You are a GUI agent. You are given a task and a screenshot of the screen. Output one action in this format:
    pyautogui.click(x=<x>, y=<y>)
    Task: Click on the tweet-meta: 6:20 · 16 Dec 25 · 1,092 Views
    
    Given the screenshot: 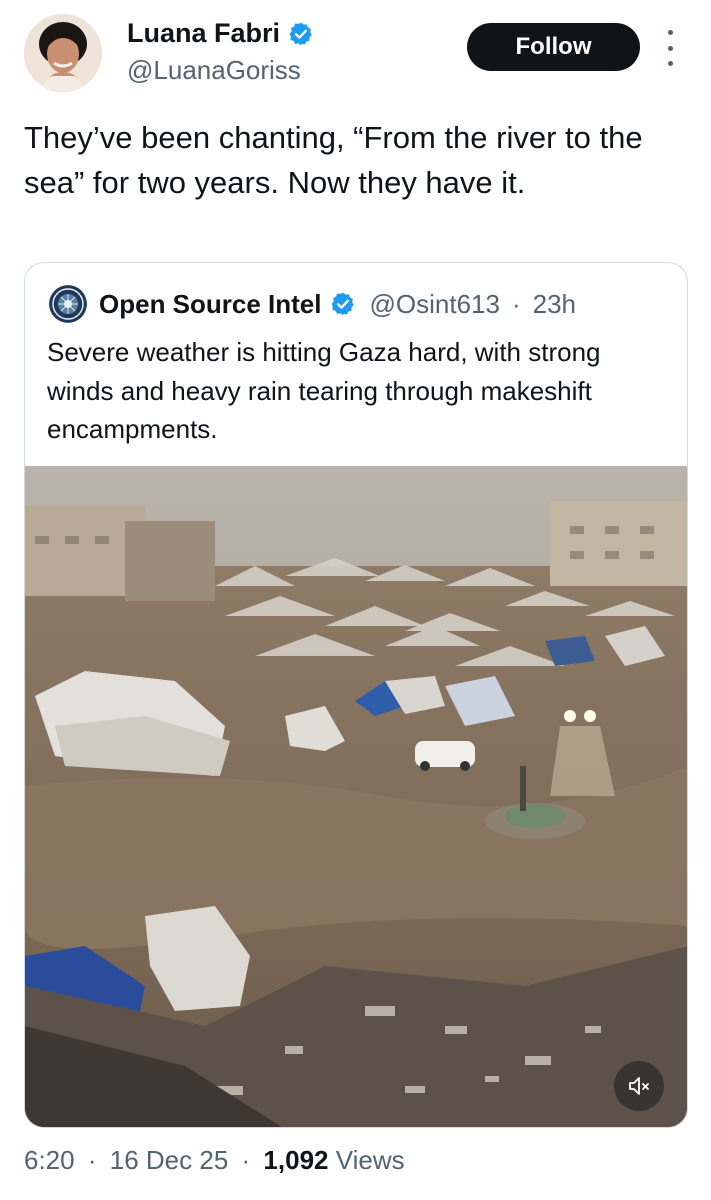 What is the action you would take?
    pyautogui.click(x=214, y=1160)
    